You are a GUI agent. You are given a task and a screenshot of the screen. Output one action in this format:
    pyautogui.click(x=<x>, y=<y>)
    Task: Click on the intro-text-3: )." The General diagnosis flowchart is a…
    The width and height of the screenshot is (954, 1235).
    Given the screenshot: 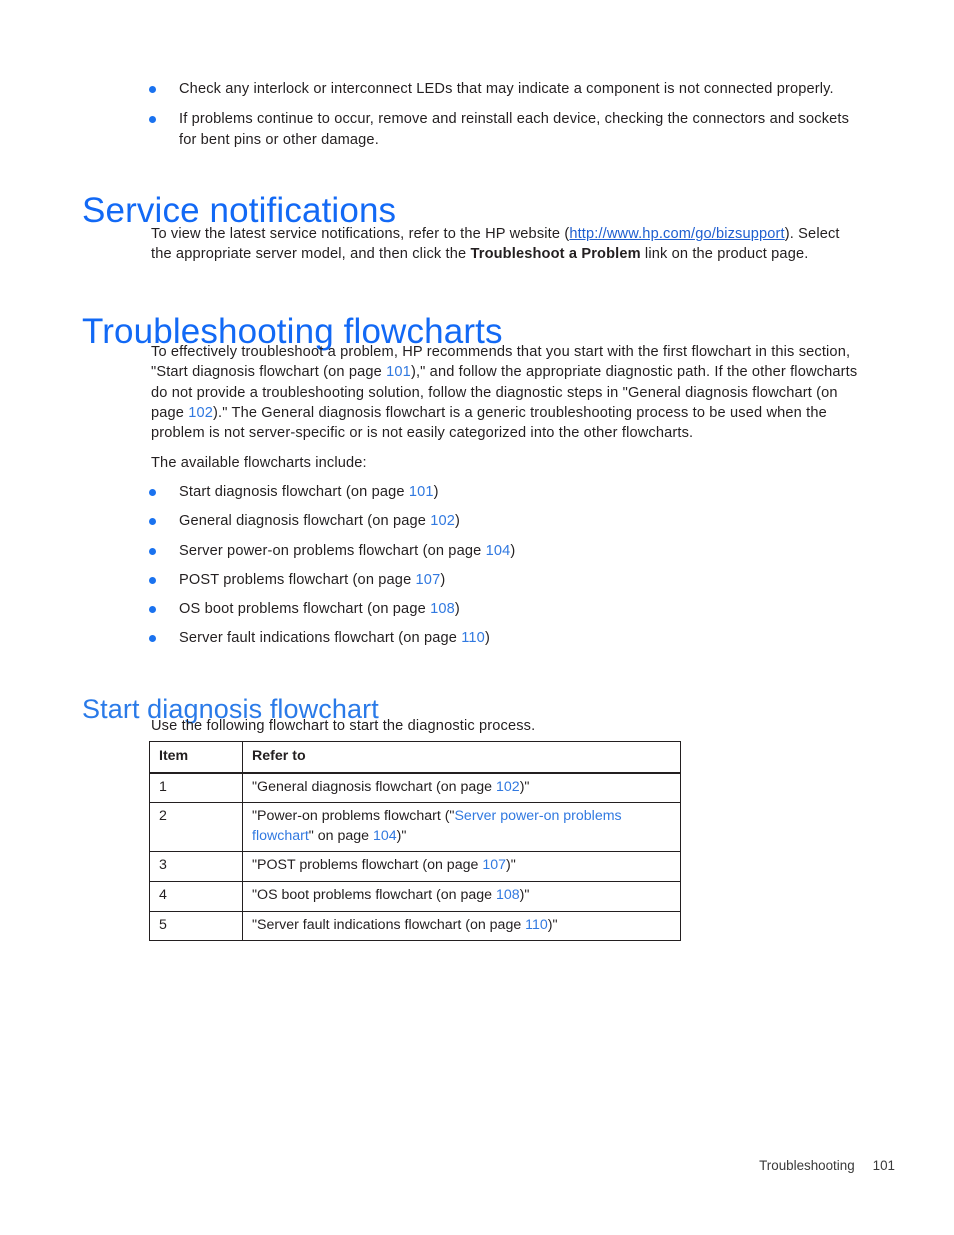 What is the action you would take?
    pyautogui.click(x=489, y=423)
    